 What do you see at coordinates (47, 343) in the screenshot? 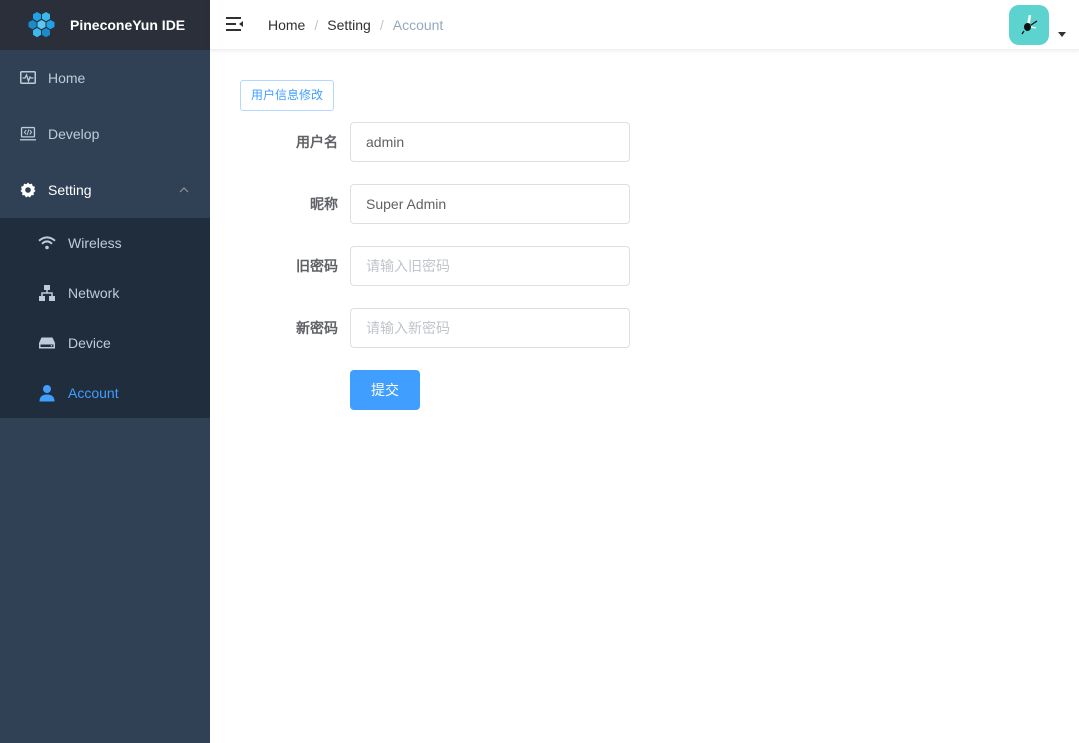
I see `drive-icon` at bounding box center [47, 343].